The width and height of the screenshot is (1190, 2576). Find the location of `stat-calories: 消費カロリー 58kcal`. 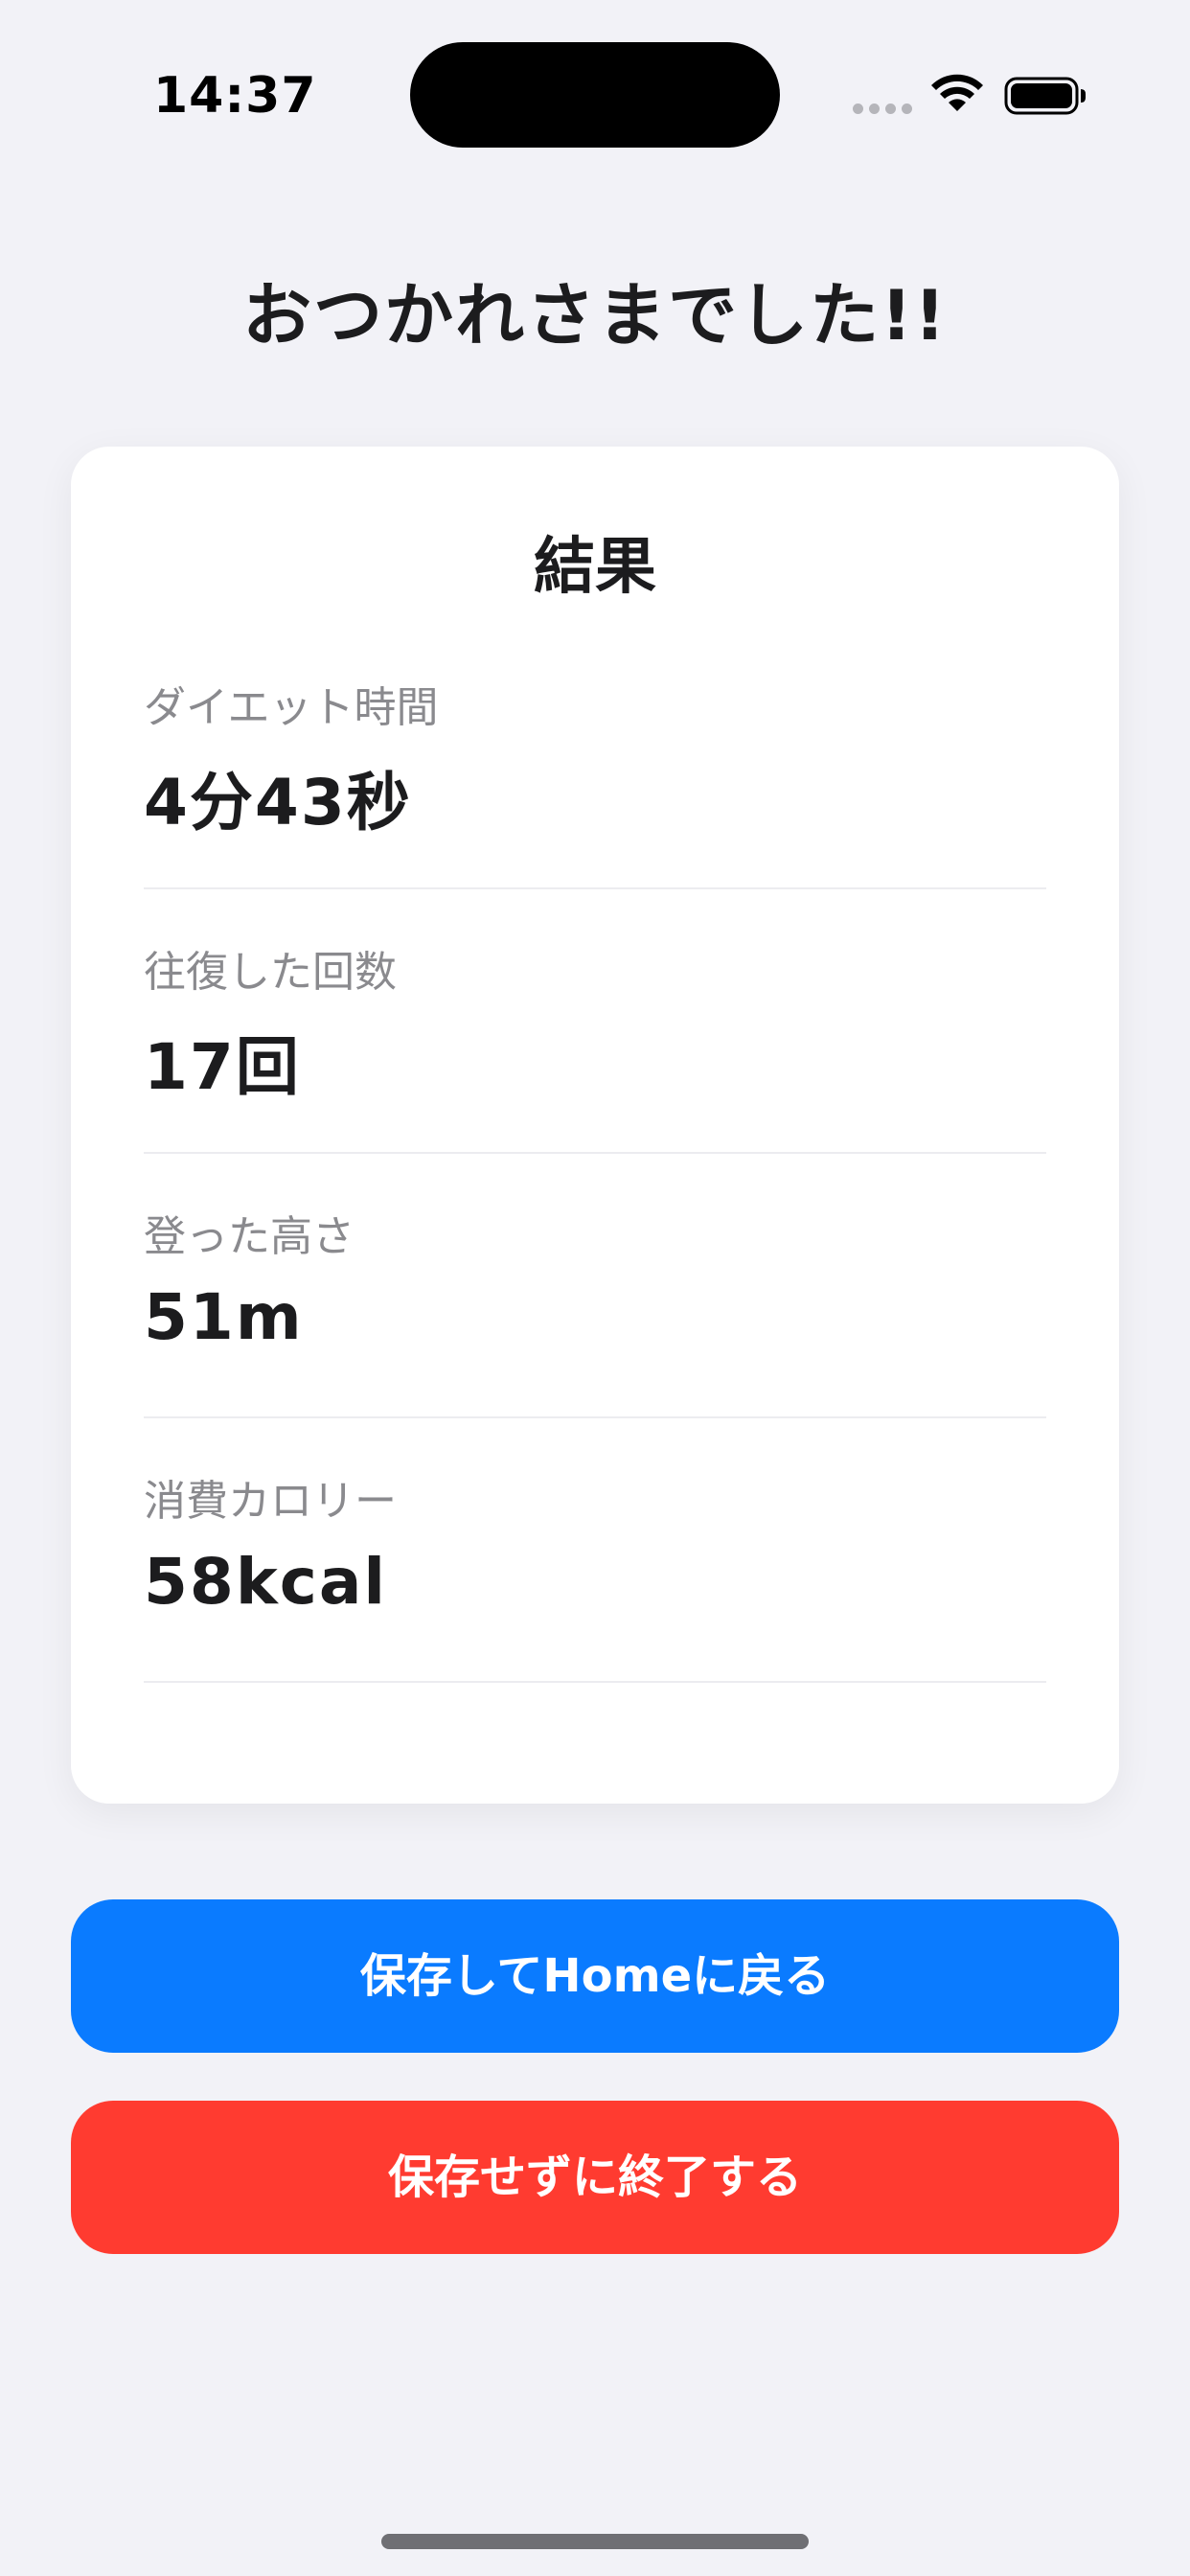

stat-calories: 消費カロリー 58kcal is located at coordinates (595, 1461).